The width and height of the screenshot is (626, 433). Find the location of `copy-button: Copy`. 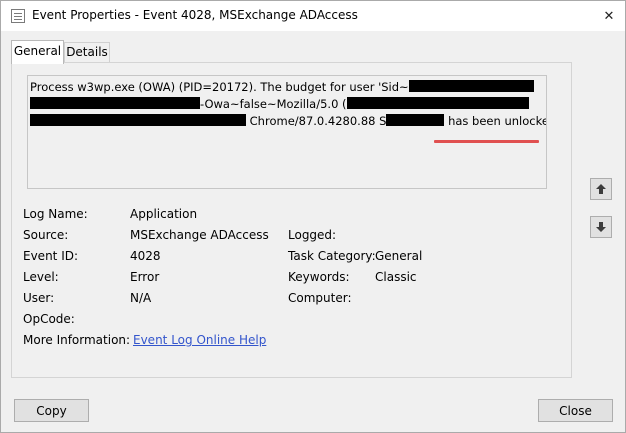

copy-button: Copy is located at coordinates (51, 410).